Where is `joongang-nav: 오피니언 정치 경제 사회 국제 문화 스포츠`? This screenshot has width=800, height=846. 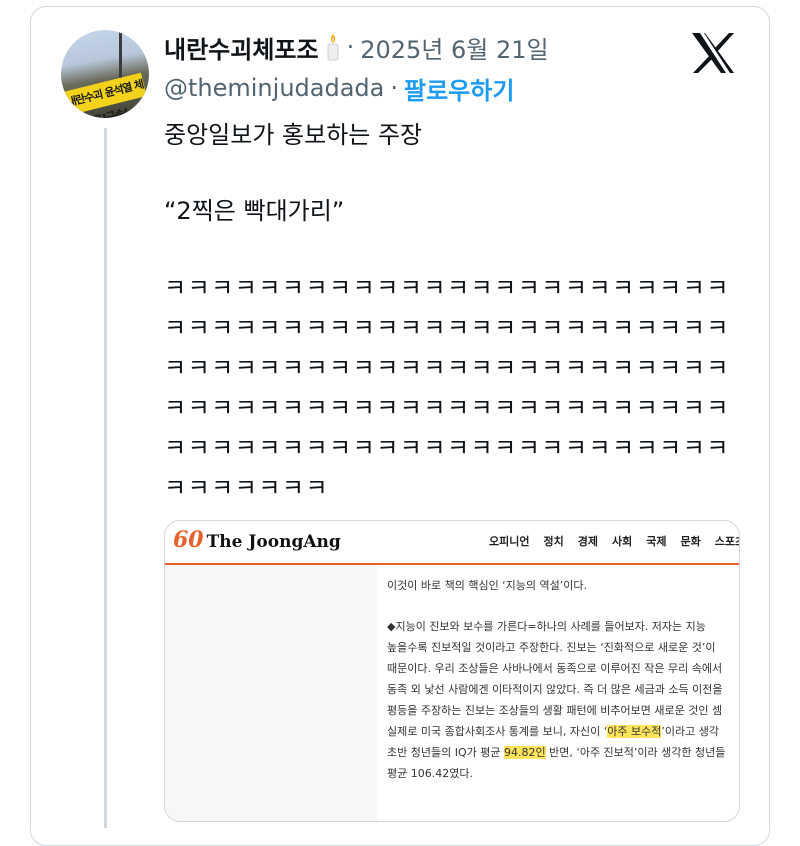
joongang-nav: 오피니언 정치 경제 사회 국제 문화 스포츠 is located at coordinates (614, 541).